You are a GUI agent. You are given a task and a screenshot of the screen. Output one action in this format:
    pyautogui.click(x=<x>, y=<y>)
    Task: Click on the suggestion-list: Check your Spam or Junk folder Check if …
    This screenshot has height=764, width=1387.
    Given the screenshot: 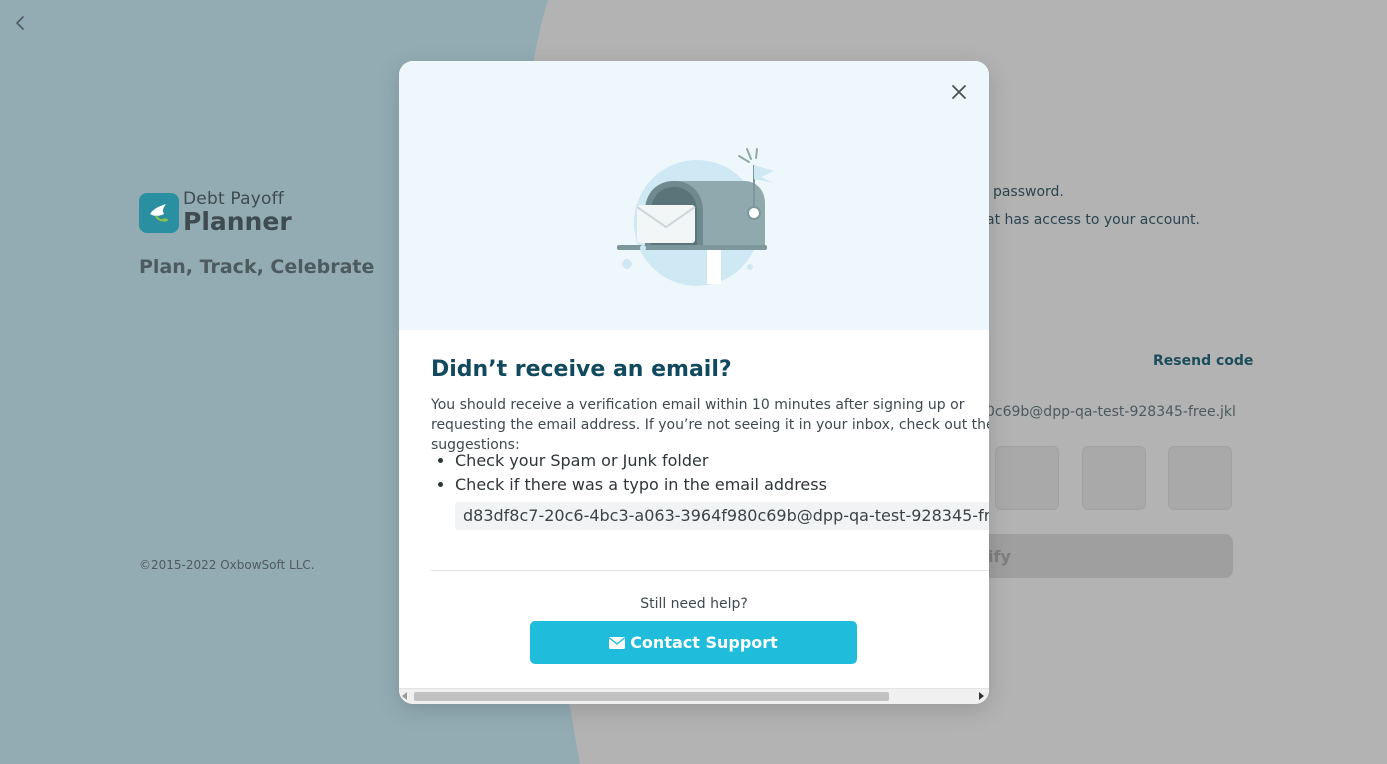 What is the action you would take?
    pyautogui.click(x=629, y=473)
    